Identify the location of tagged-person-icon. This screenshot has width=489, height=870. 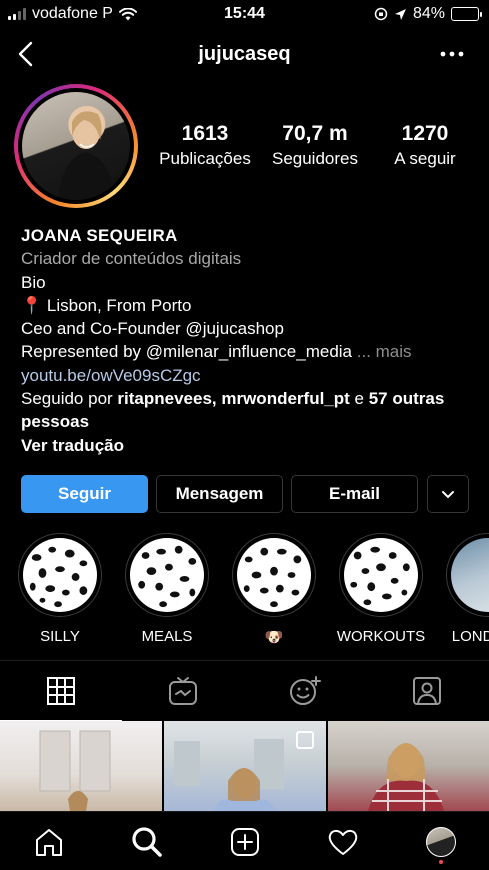
(427, 691).